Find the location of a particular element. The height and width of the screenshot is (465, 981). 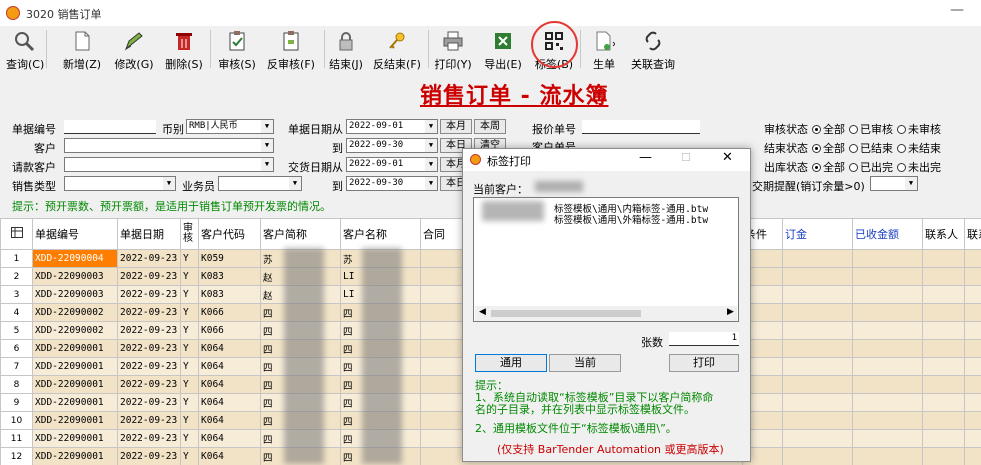

delivery-date-from: 2022-09-01 ▼ is located at coordinates (392, 164).